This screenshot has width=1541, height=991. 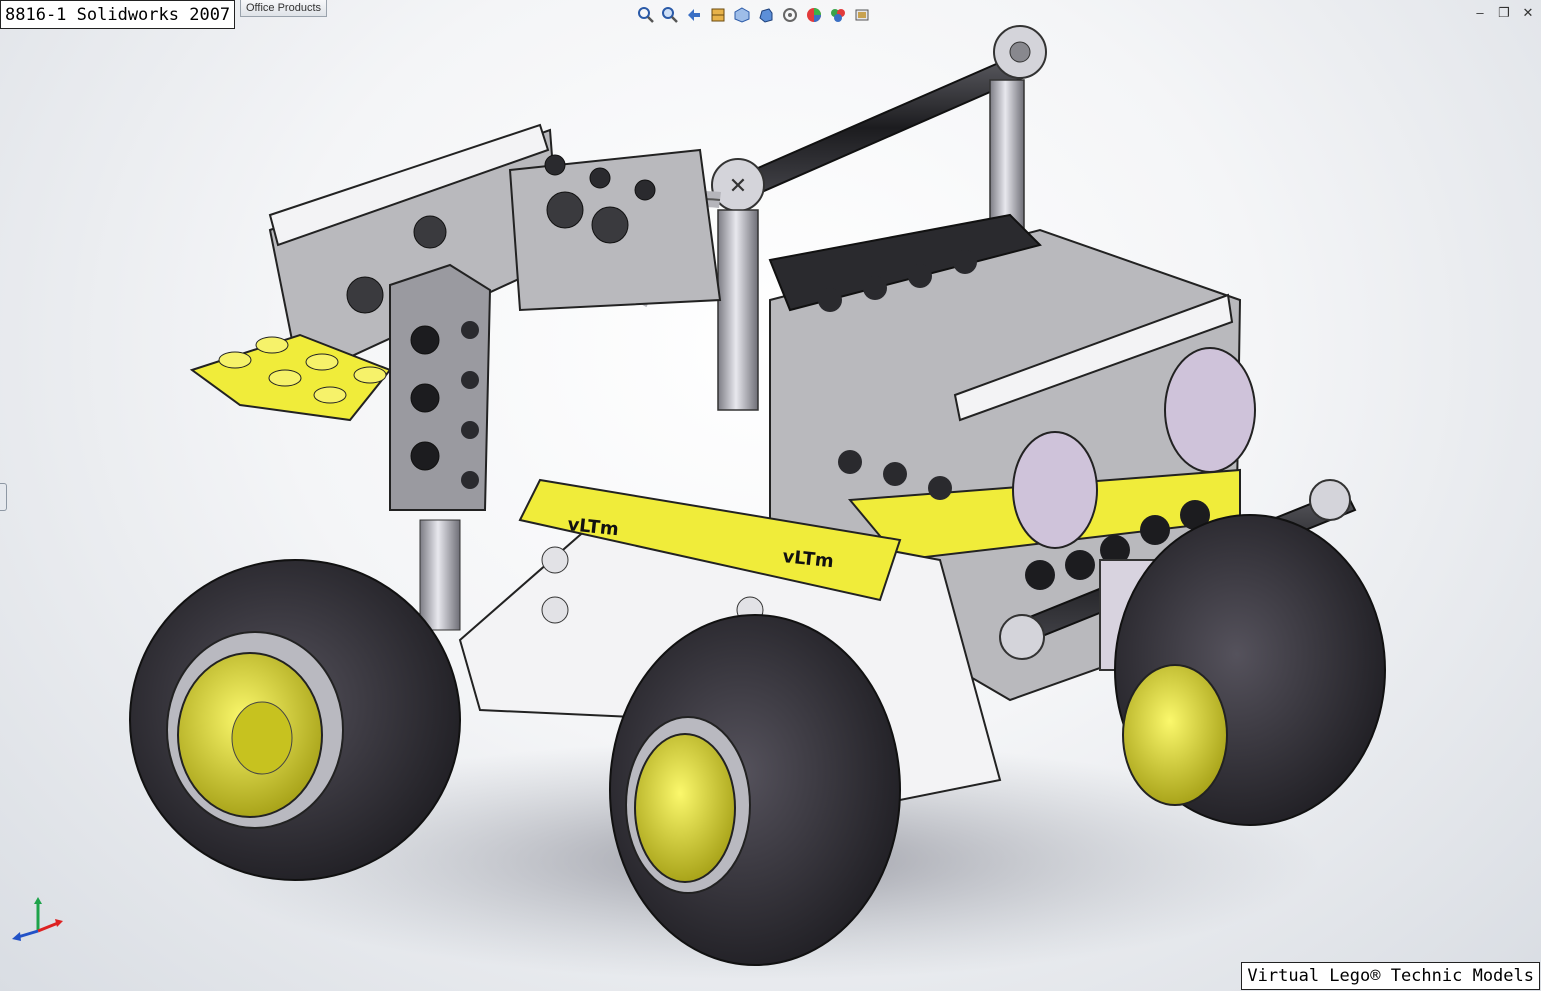 I want to click on brand-mark-1: vLTm, so click(x=592, y=527).